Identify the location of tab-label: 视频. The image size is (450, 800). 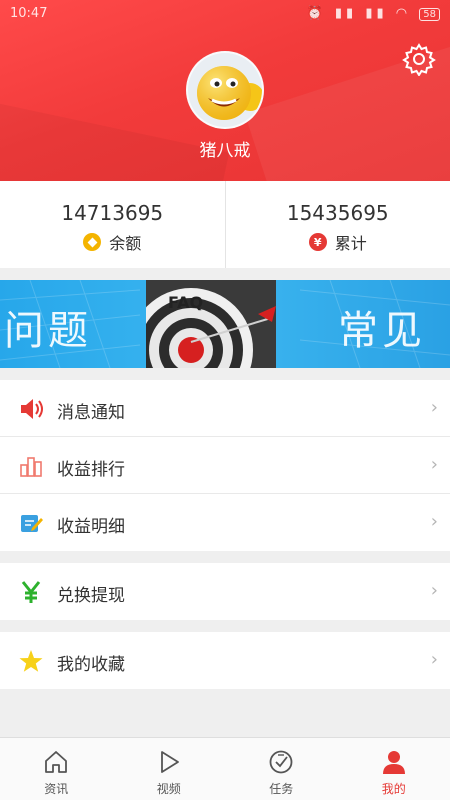
(168, 789).